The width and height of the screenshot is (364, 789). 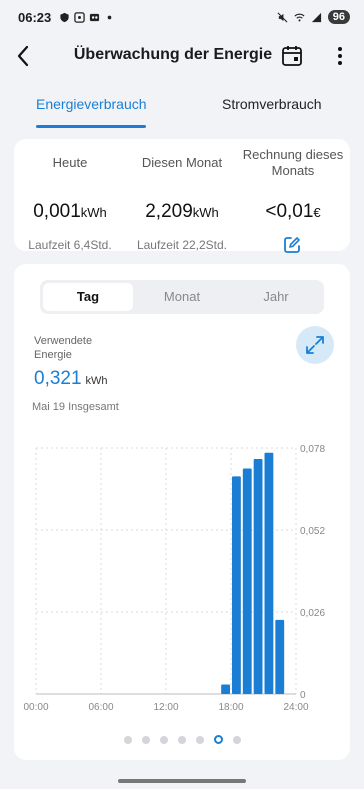 I want to click on page-title: Überwachung der Energie, so click(x=173, y=54).